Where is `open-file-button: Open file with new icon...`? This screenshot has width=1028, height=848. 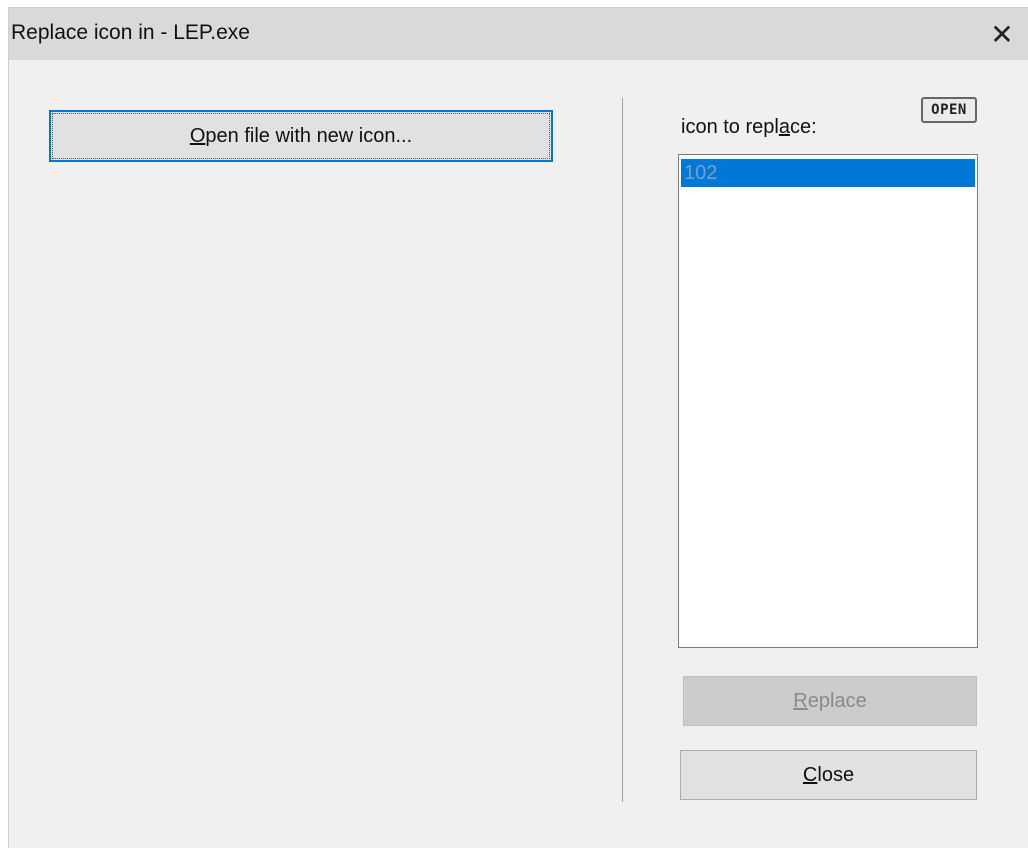 open-file-button: Open file with new icon... is located at coordinates (301, 136).